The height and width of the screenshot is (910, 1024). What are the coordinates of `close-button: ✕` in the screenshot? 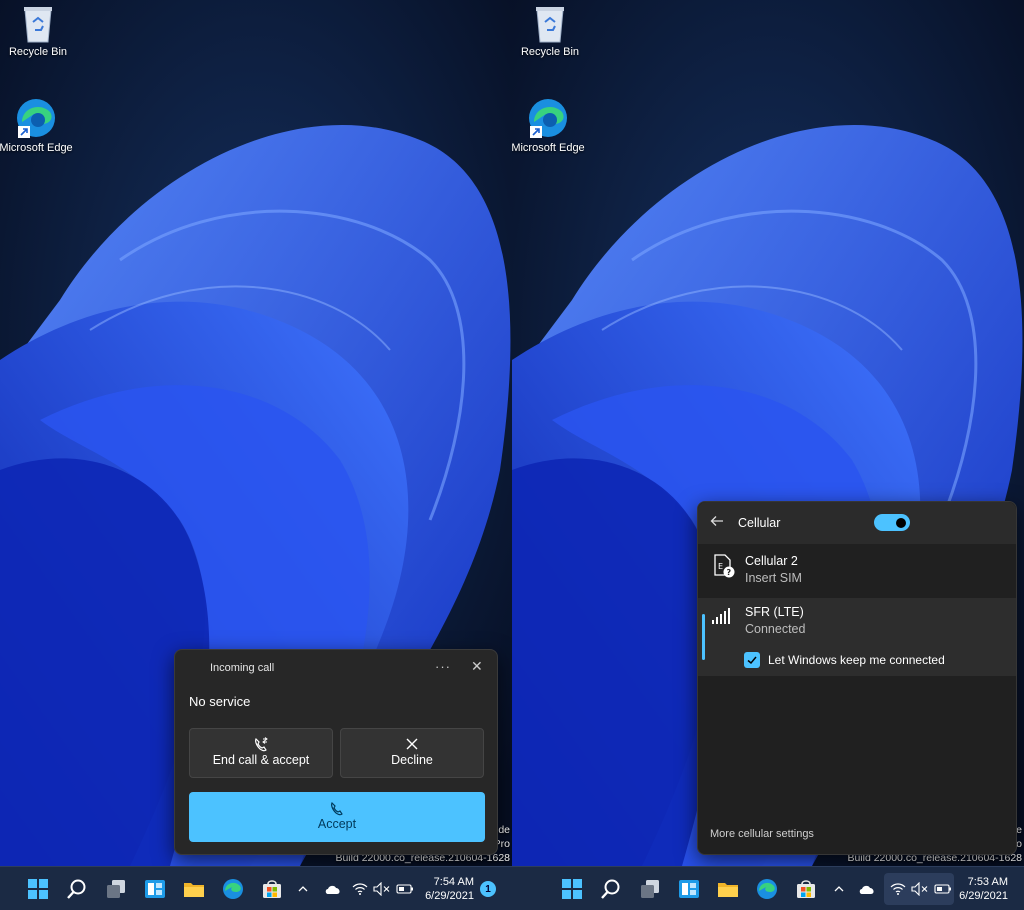 It's located at (477, 666).